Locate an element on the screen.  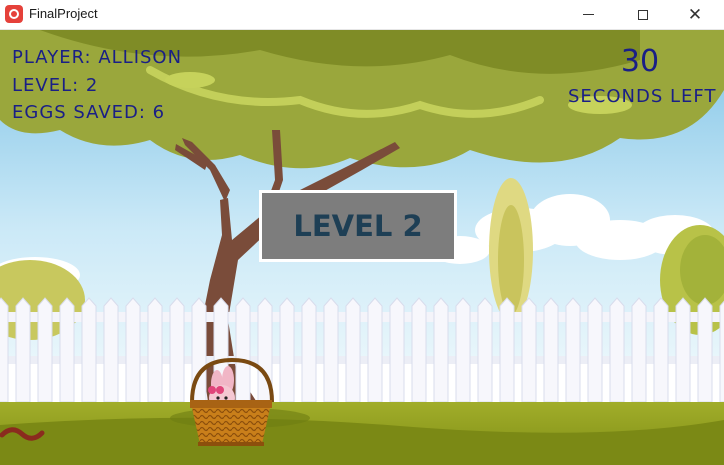
app-icon is located at coordinates (14, 14).